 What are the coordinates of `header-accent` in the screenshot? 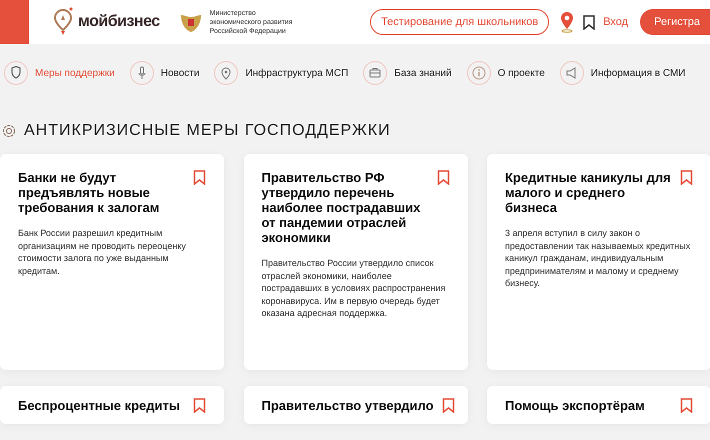 It's located at (14, 22).